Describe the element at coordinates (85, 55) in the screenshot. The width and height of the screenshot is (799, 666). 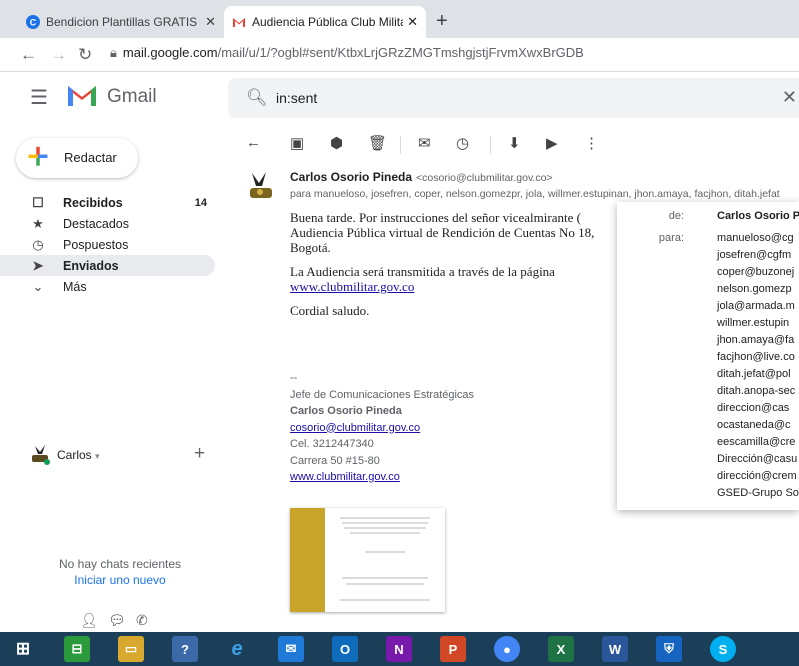
I see `reload-icon: ↻` at that location.